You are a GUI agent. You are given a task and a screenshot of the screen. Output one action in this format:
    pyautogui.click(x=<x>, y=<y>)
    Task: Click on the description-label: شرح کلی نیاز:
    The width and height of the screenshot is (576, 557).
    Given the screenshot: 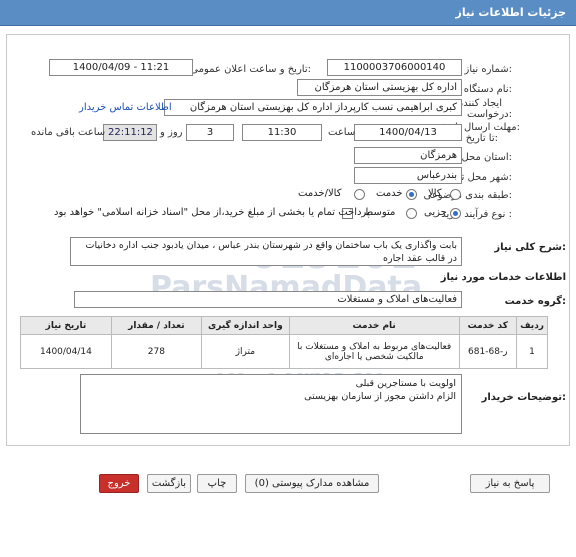 What is the action you would take?
    pyautogui.click(x=530, y=247)
    